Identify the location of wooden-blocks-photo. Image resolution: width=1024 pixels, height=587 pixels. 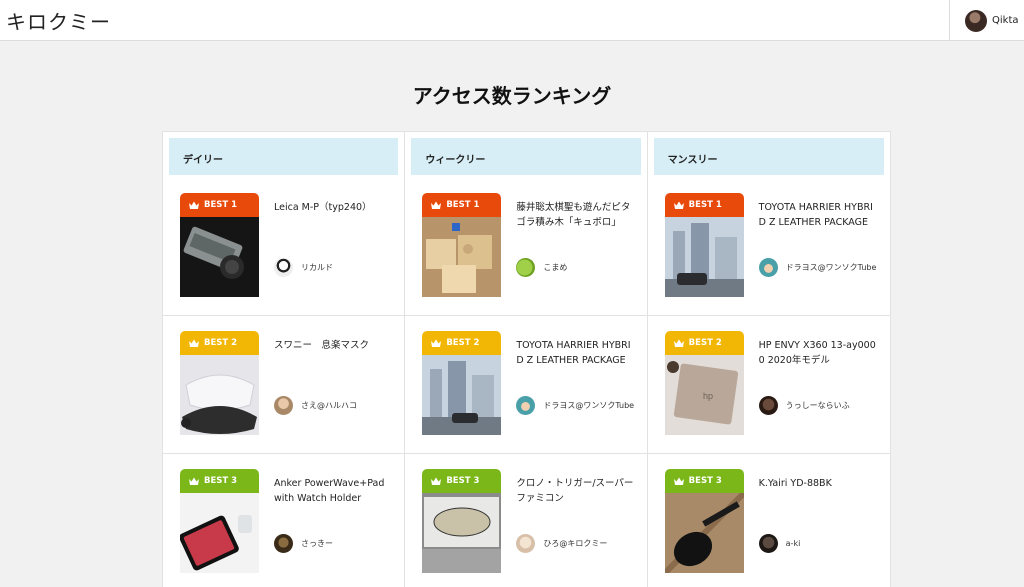
(462, 257).